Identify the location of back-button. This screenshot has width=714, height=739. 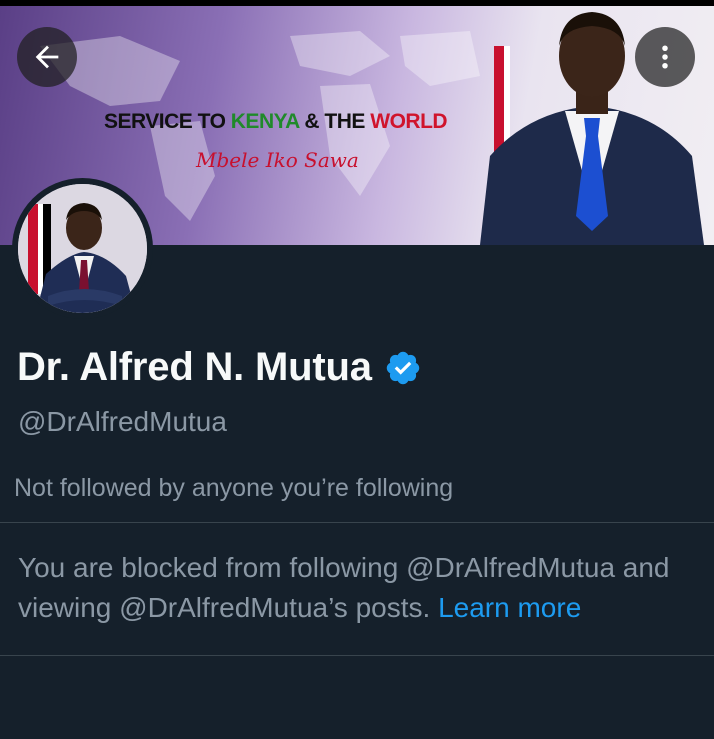
(47, 57).